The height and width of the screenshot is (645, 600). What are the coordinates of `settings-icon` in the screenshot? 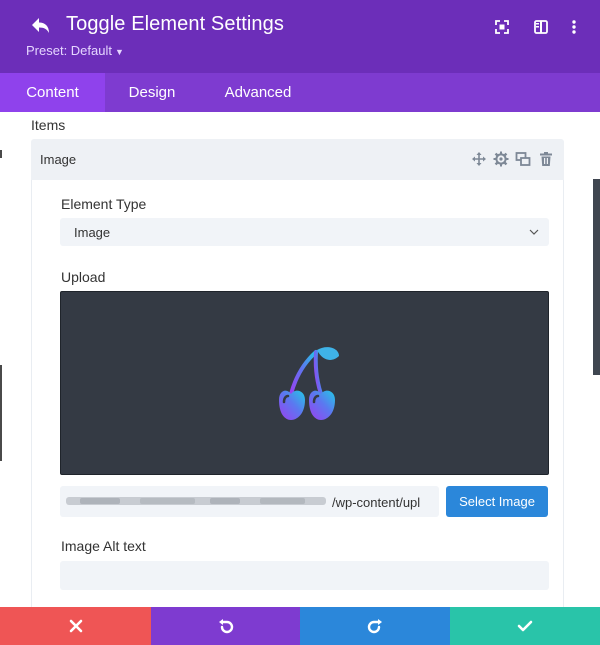 It's located at (501, 159).